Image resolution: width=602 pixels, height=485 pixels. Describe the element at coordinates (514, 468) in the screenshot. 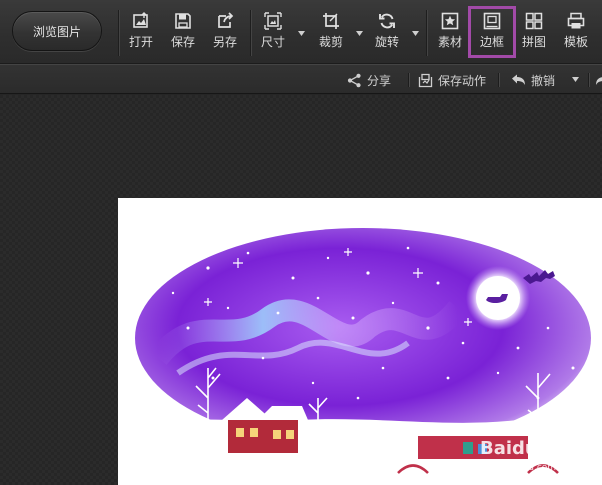

I see `watermark-url: jingyan.baidu.com` at that location.